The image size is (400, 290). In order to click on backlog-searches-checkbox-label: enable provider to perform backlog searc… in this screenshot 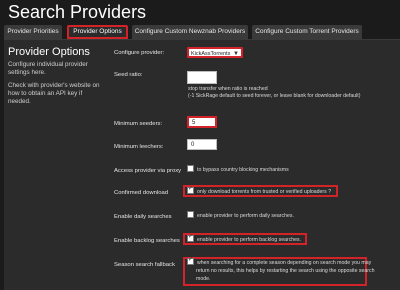, I will do `click(249, 240)`.